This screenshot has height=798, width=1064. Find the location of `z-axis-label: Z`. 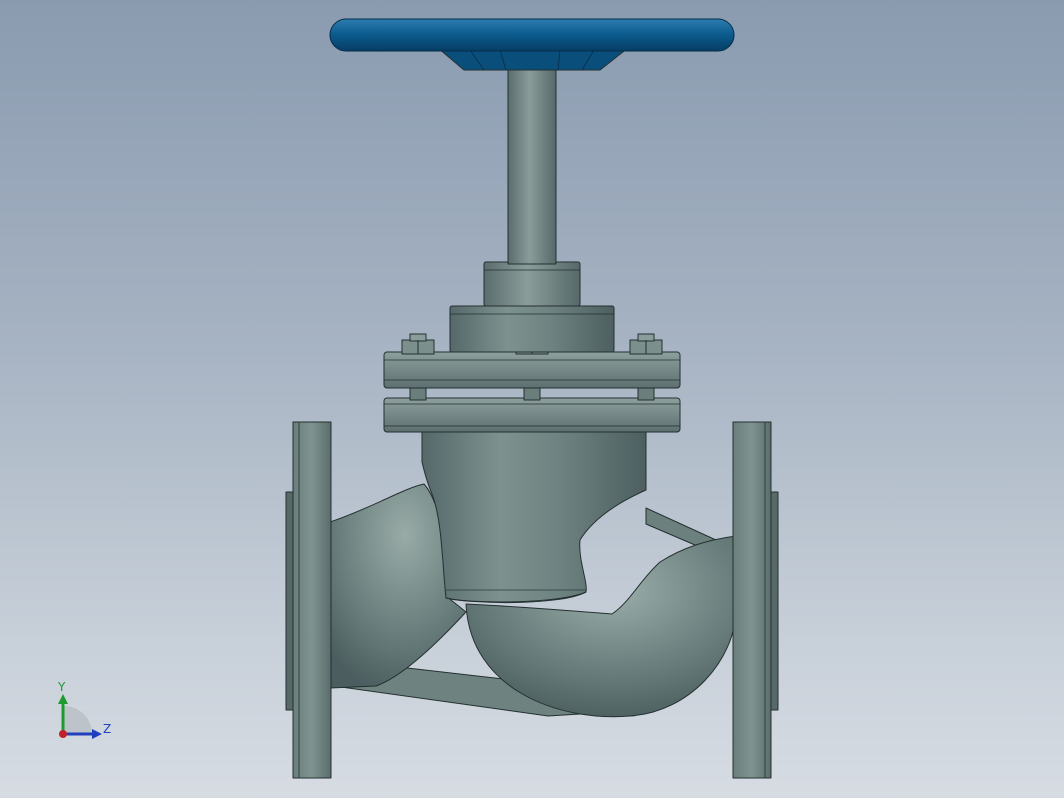

z-axis-label: Z is located at coordinates (107, 729).